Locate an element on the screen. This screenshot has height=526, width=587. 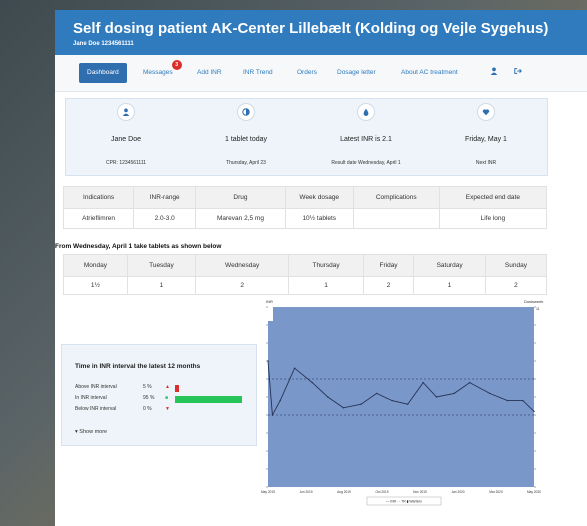
arrow-down-icon: ▼ is located at coordinates (167, 409).